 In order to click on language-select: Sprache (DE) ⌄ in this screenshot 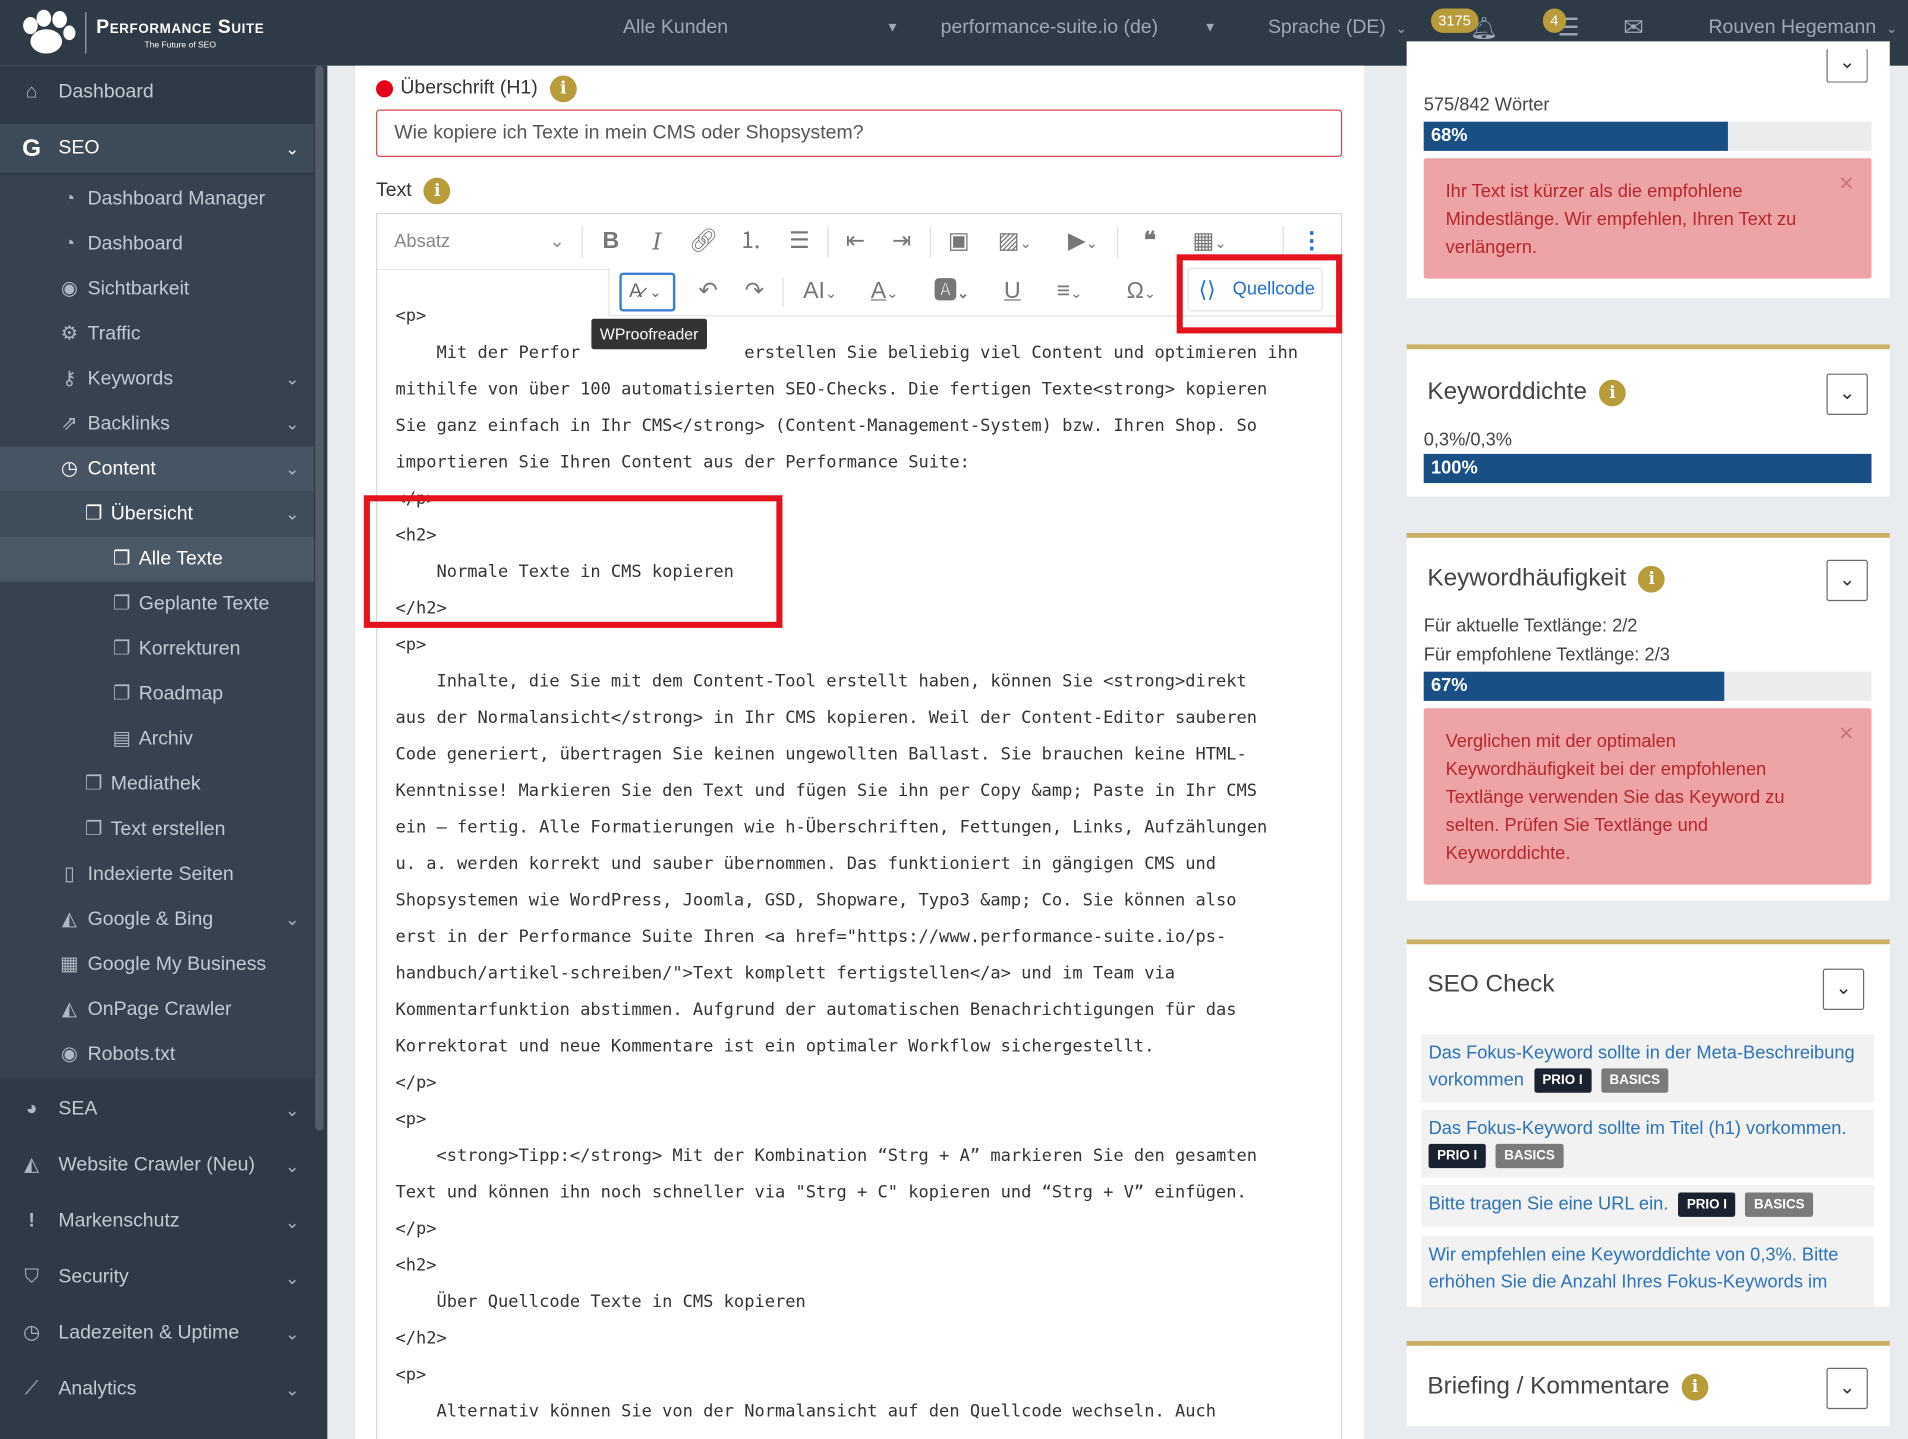, I will do `click(1337, 28)`.